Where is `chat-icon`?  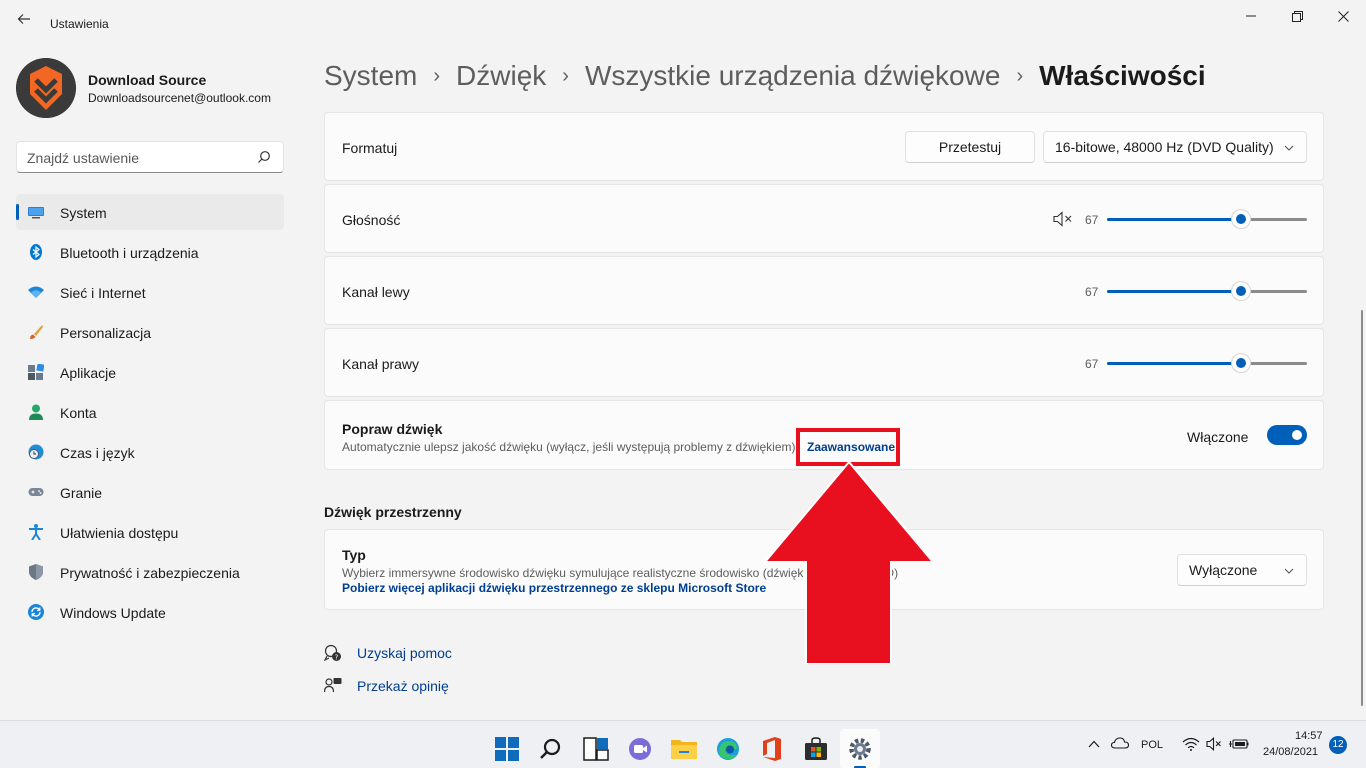 chat-icon is located at coordinates (640, 749).